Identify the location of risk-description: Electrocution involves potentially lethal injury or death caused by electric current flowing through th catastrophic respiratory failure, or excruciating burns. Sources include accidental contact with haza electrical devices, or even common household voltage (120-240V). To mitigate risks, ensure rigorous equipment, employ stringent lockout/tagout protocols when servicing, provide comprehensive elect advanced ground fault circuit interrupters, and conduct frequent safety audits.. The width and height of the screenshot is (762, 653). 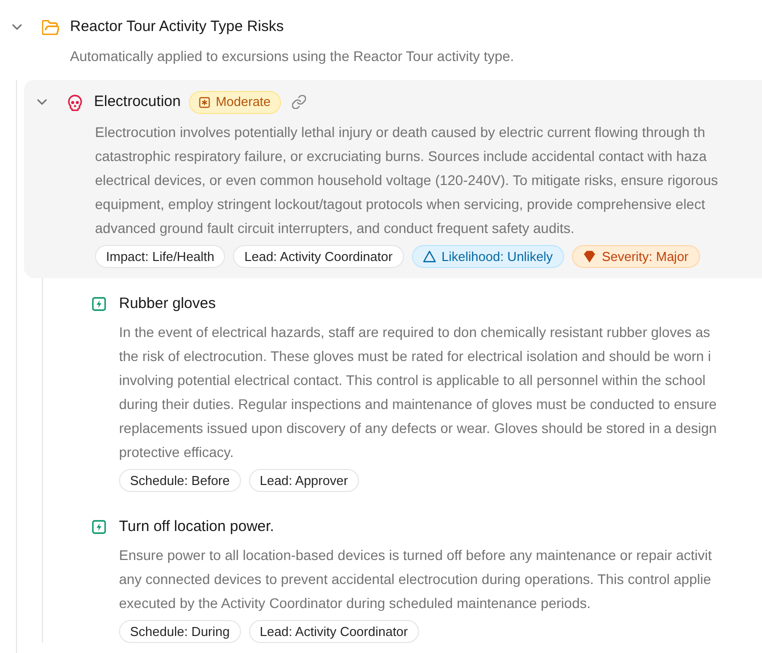
(407, 180).